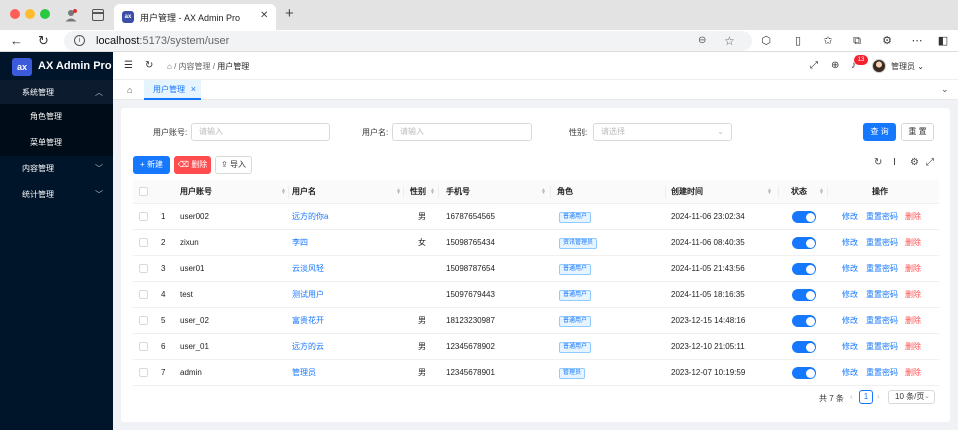 The image size is (958, 430). What do you see at coordinates (172, 90) in the screenshot?
I see `tab-user-management: 用户管理 ×` at bounding box center [172, 90].